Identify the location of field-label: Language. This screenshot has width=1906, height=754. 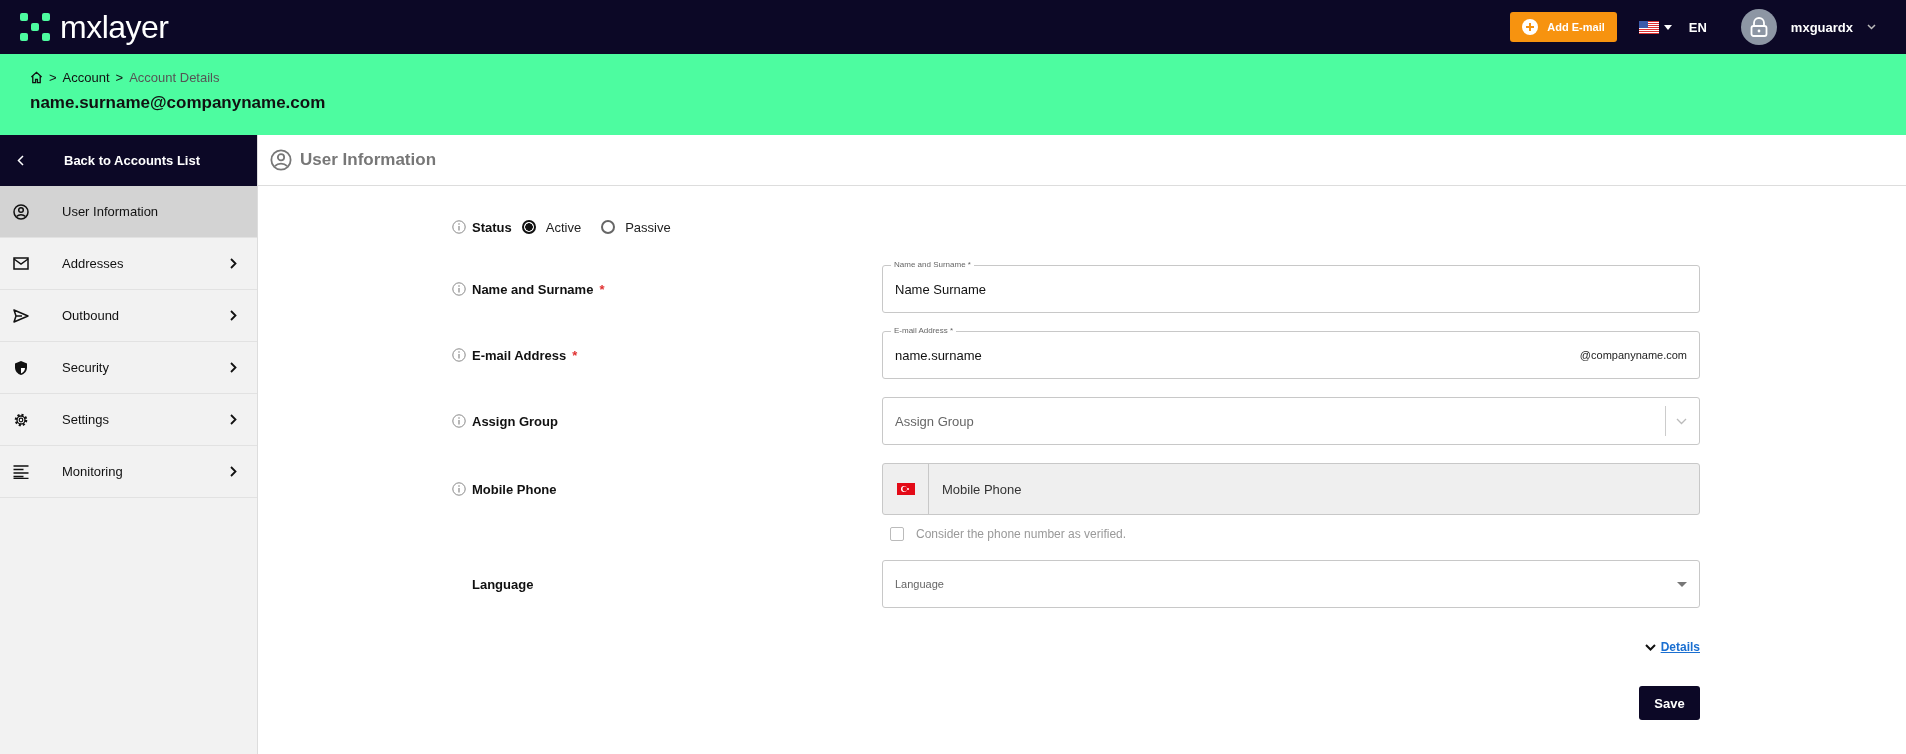
(503, 584).